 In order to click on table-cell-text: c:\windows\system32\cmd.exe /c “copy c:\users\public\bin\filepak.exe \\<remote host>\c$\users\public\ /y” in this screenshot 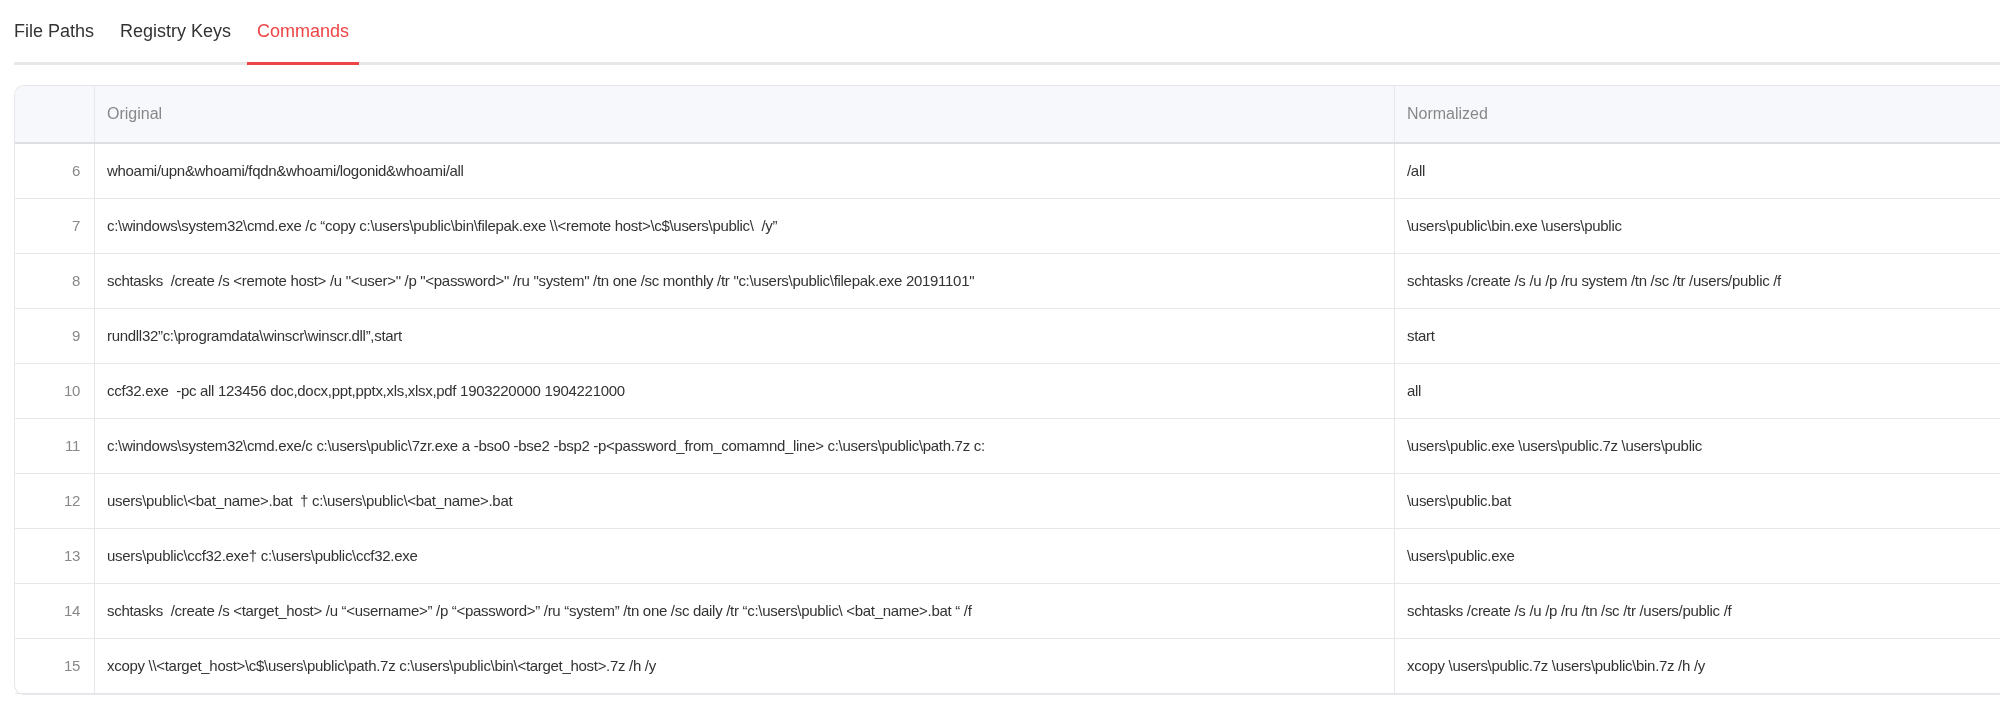, I will do `click(442, 225)`.